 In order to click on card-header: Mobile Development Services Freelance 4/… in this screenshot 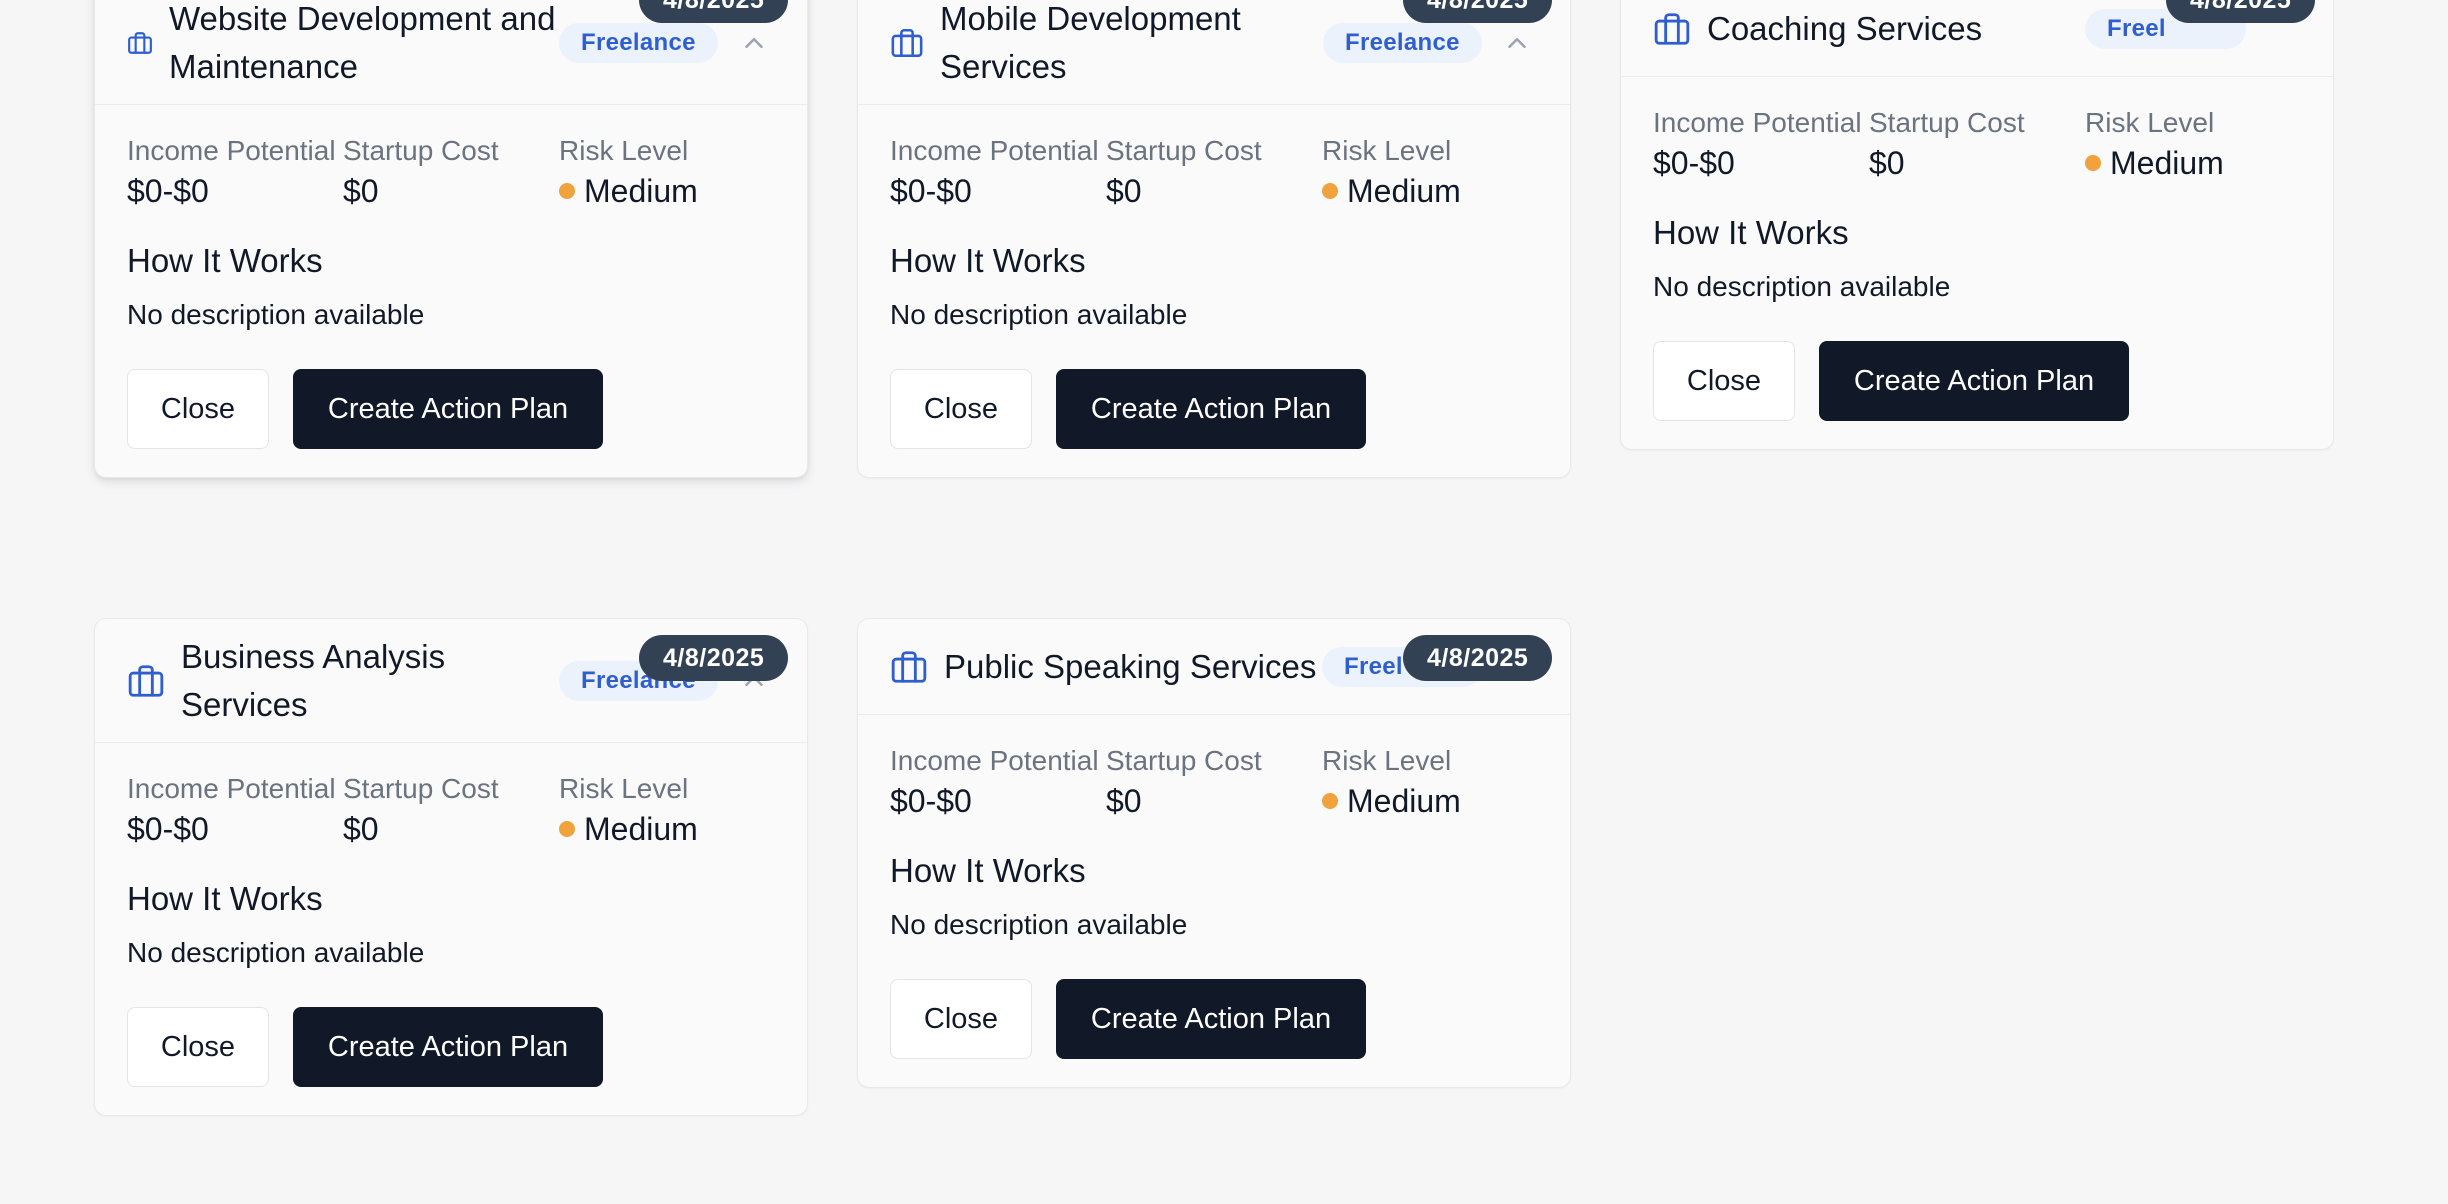, I will do `click(1214, 52)`.